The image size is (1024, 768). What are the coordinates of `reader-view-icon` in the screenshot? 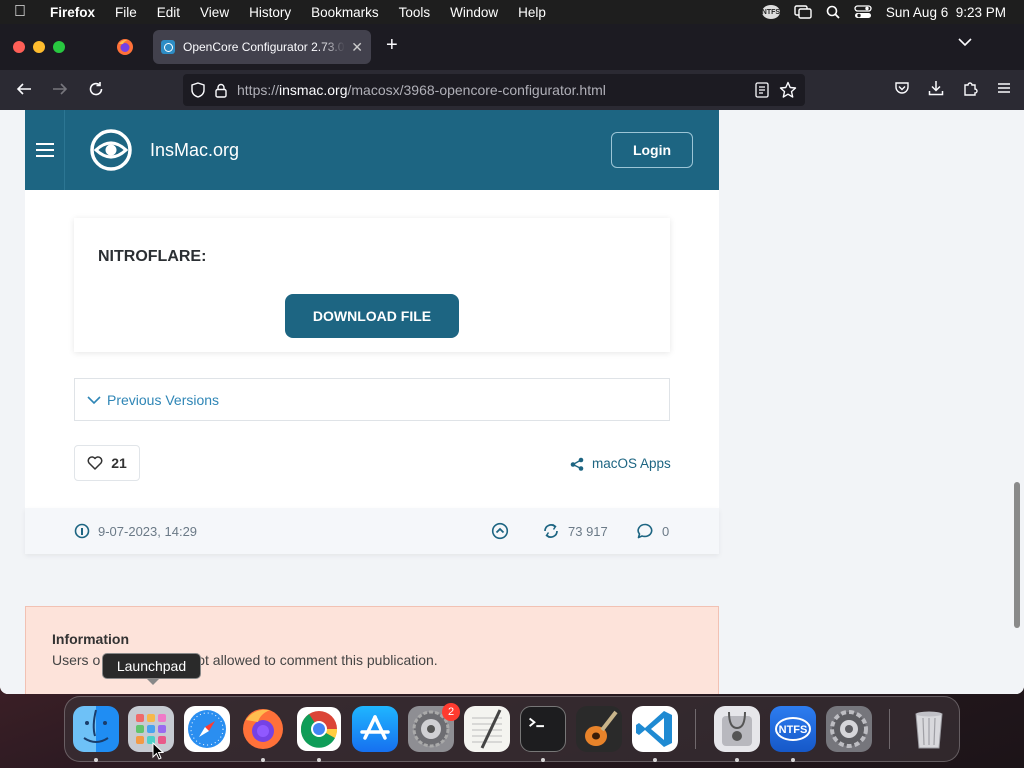 It's located at (762, 90).